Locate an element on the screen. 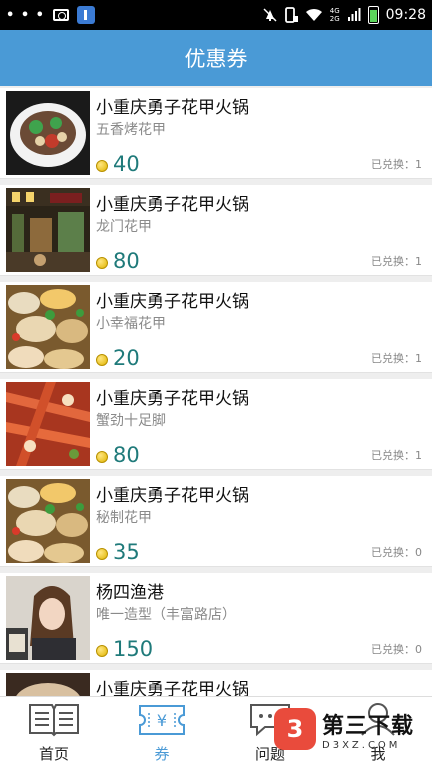  coupon-item: 小重庆勇子花甲火锅 龙门花甲 80 已兑换：1 is located at coordinates (216, 230).